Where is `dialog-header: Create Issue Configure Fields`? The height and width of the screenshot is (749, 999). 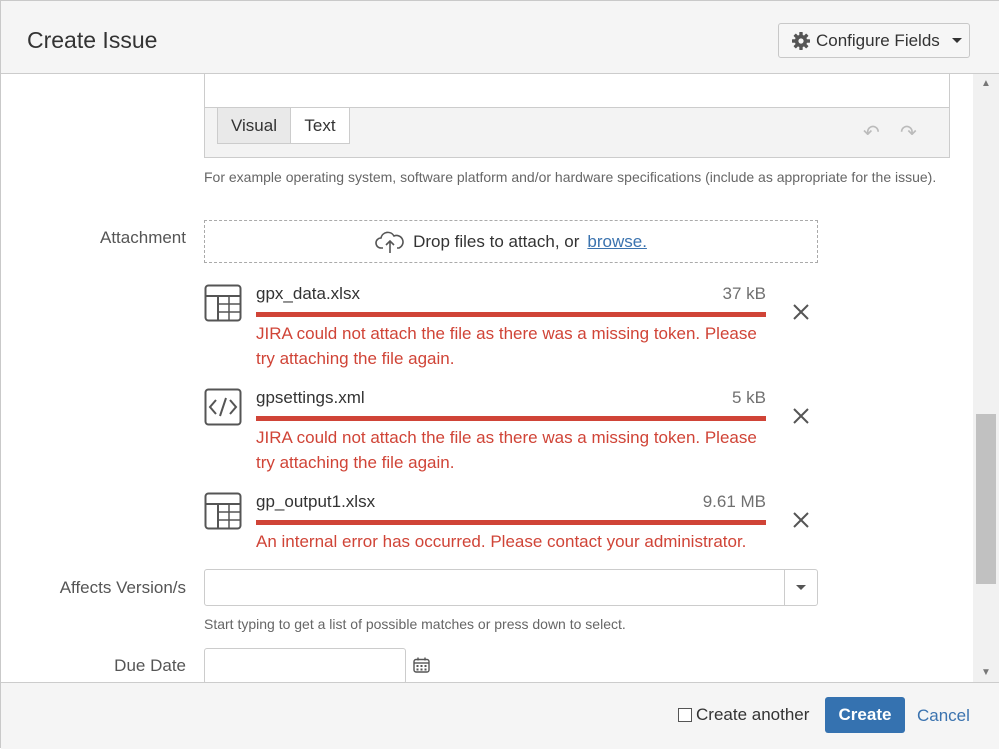 dialog-header: Create Issue Configure Fields is located at coordinates (500, 37).